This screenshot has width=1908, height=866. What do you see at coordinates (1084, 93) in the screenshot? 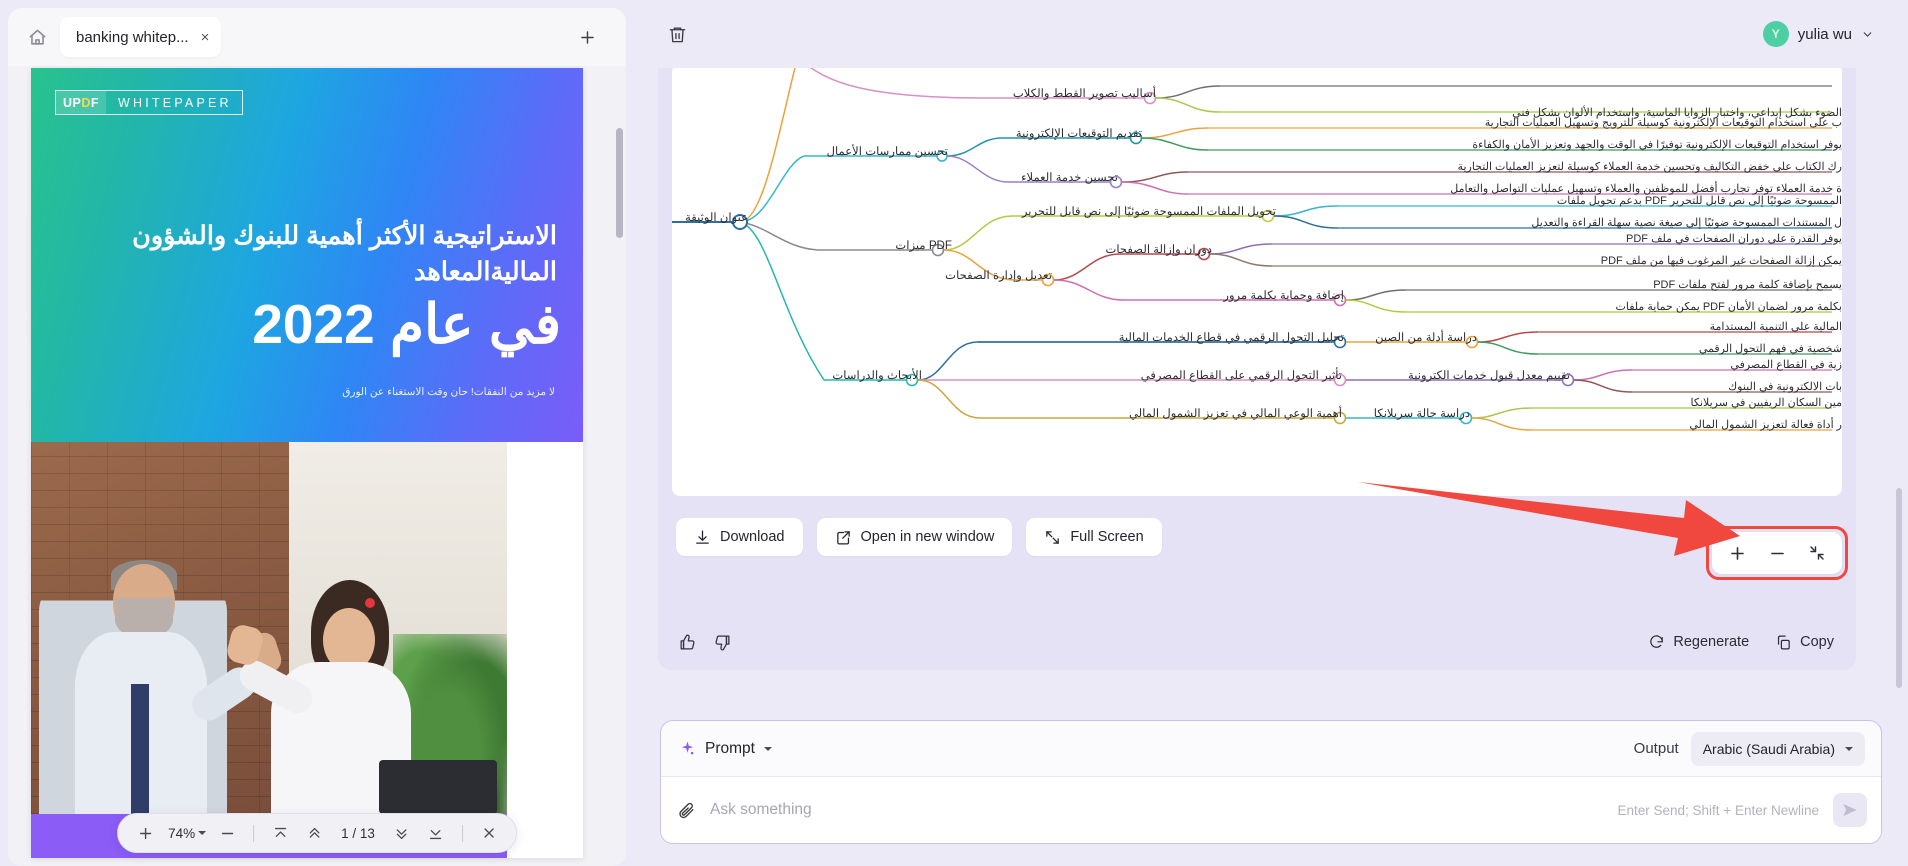
I see `mindmap-node: أساليب تصوير القطط والكلاب` at bounding box center [1084, 93].